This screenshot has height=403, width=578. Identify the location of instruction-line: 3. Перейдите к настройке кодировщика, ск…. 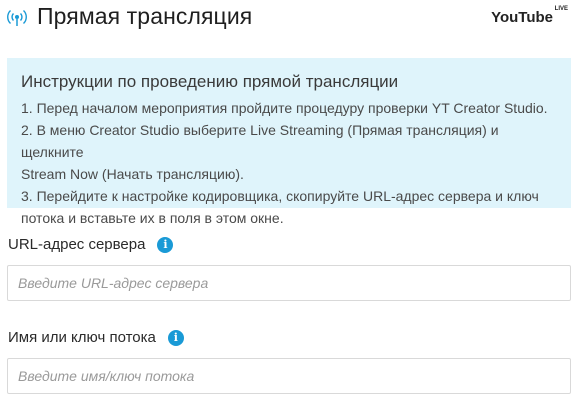
(280, 196).